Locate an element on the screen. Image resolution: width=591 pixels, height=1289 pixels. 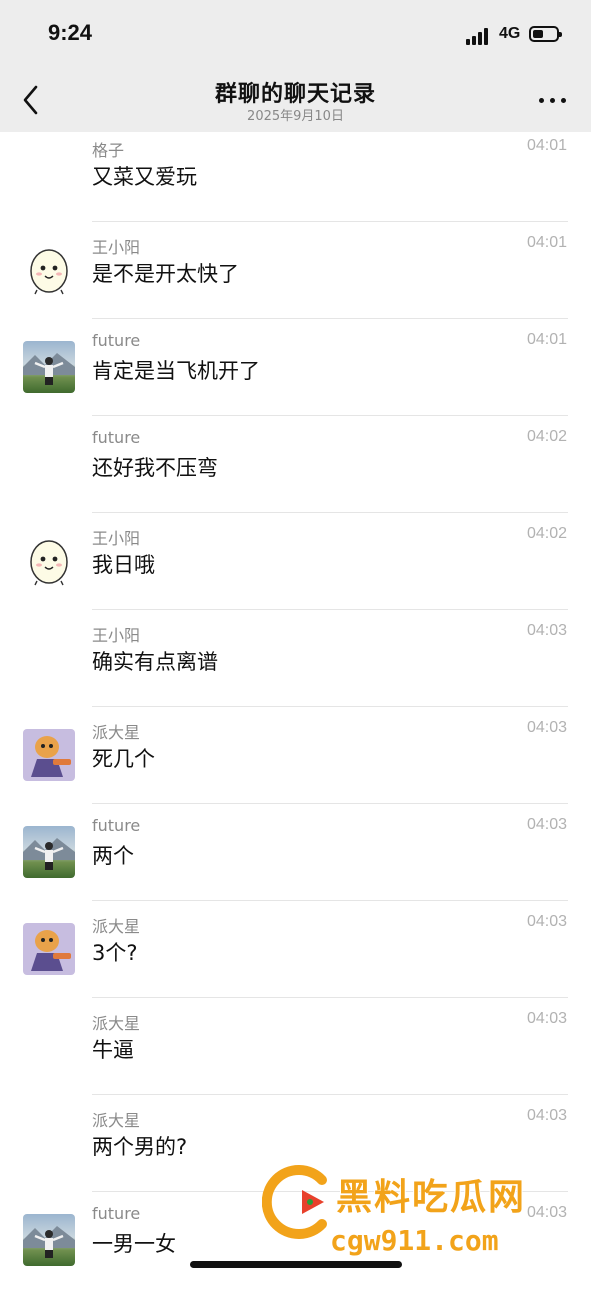
list-item: 格子 04:01 又菜又爱玩 is located at coordinates (295, 173).